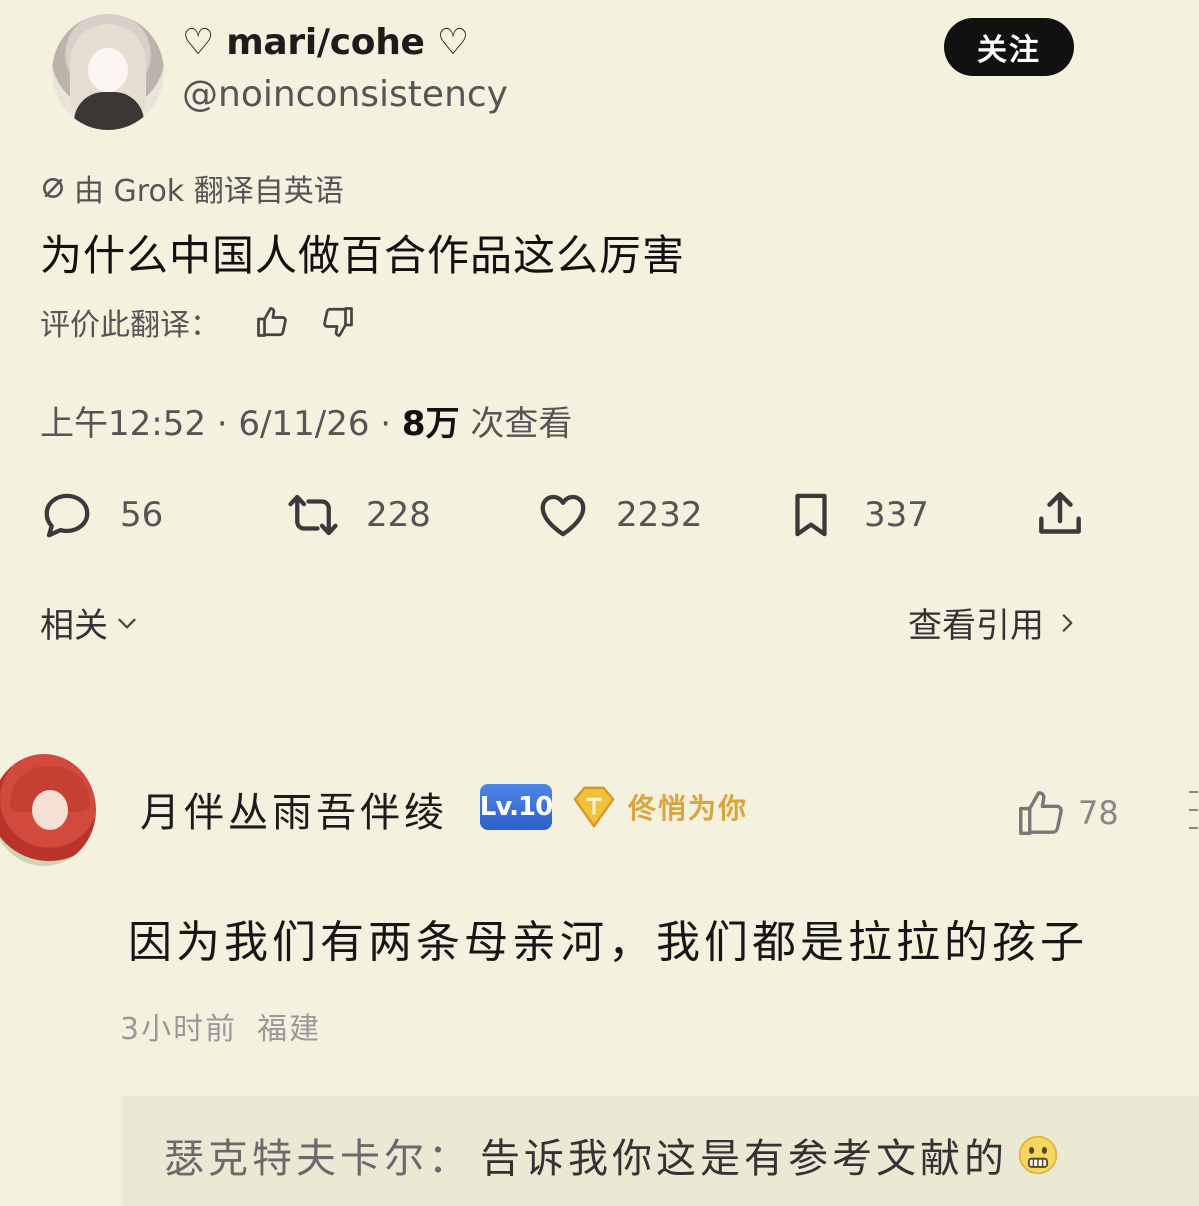 This screenshot has height=1206, width=1199. What do you see at coordinates (313, 515) in the screenshot?
I see `repost-icon` at bounding box center [313, 515].